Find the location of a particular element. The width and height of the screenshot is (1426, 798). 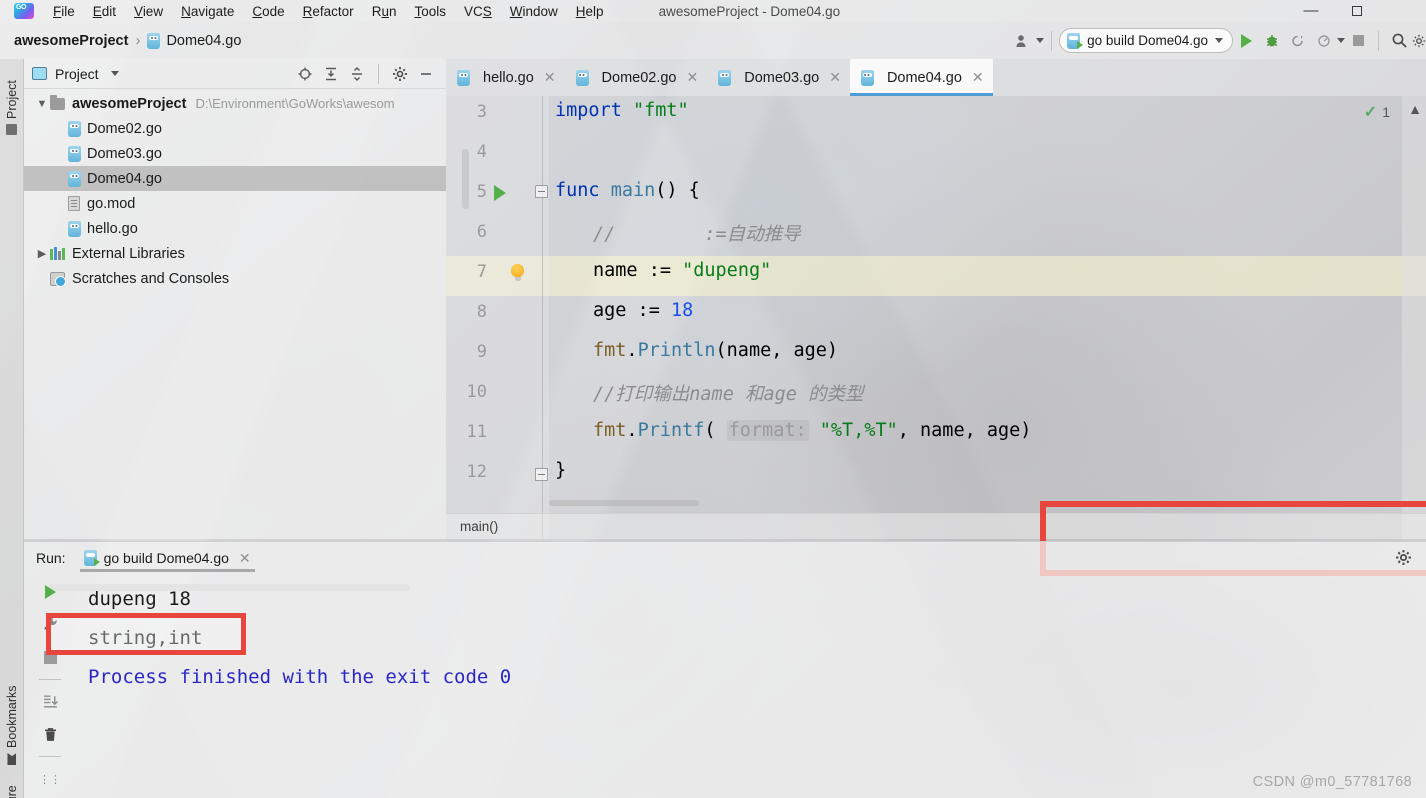

expand-all-icon is located at coordinates (331, 74).